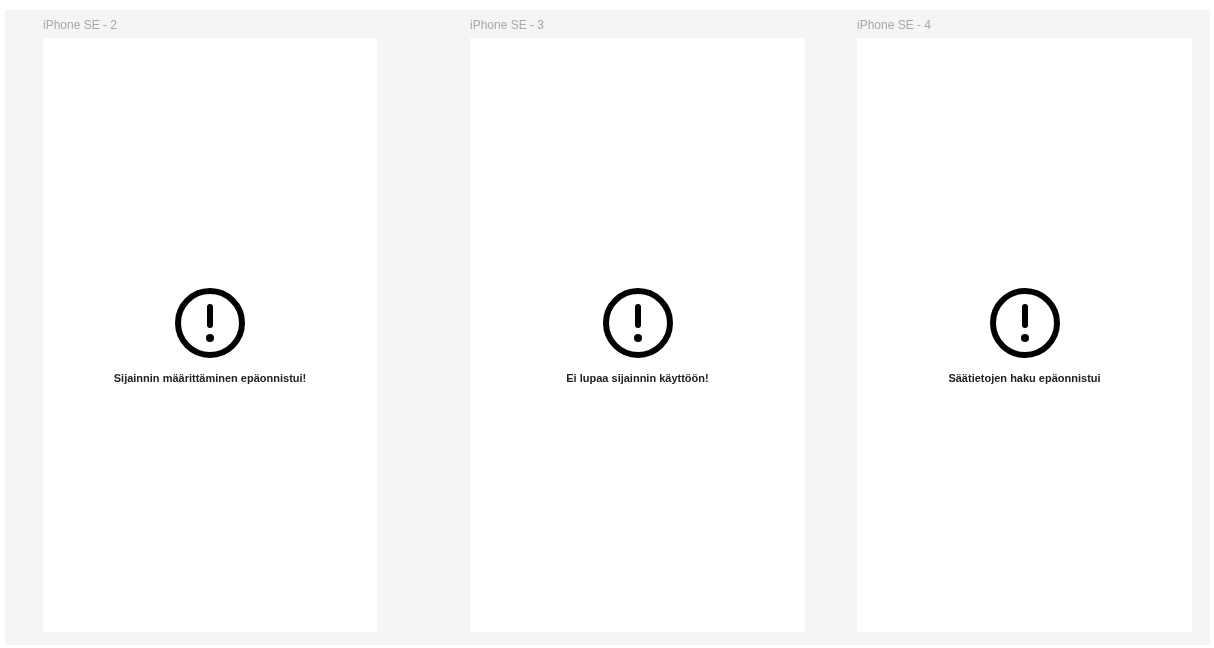 This screenshot has height=648, width=1214. I want to click on error-message: Säätietojen haku epäonnistui, so click(1024, 378).